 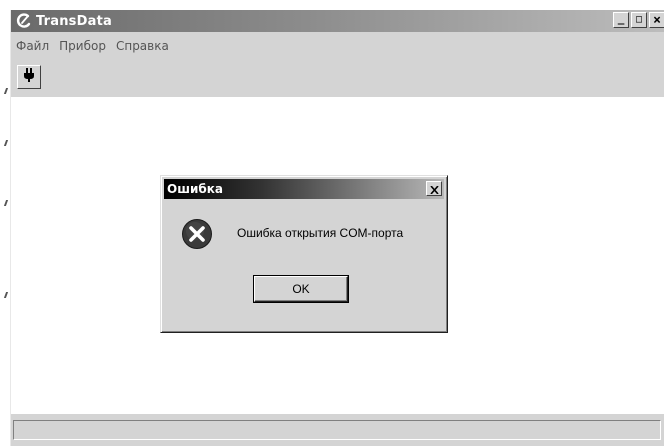 What do you see at coordinates (304, 189) in the screenshot?
I see `dialog-titlebar: Ошибка` at bounding box center [304, 189].